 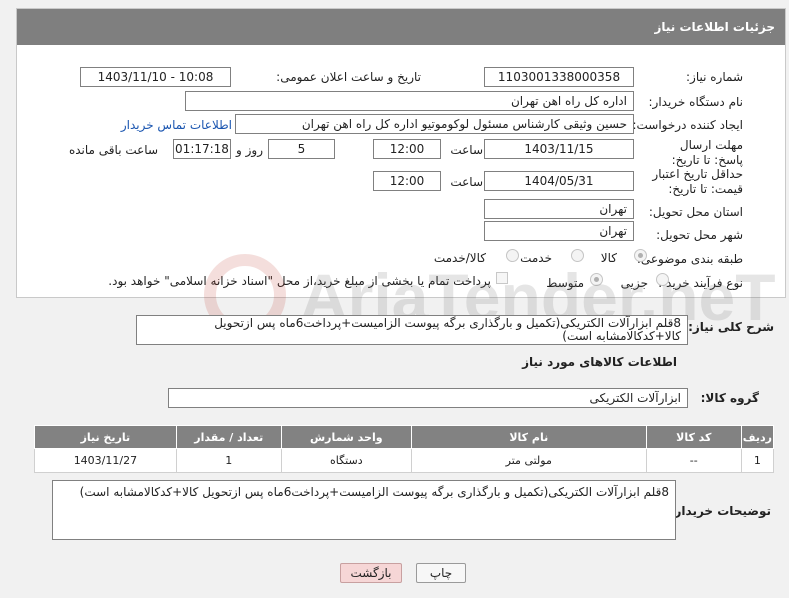 I want to click on validity-time-field: 12:00, so click(x=407, y=181).